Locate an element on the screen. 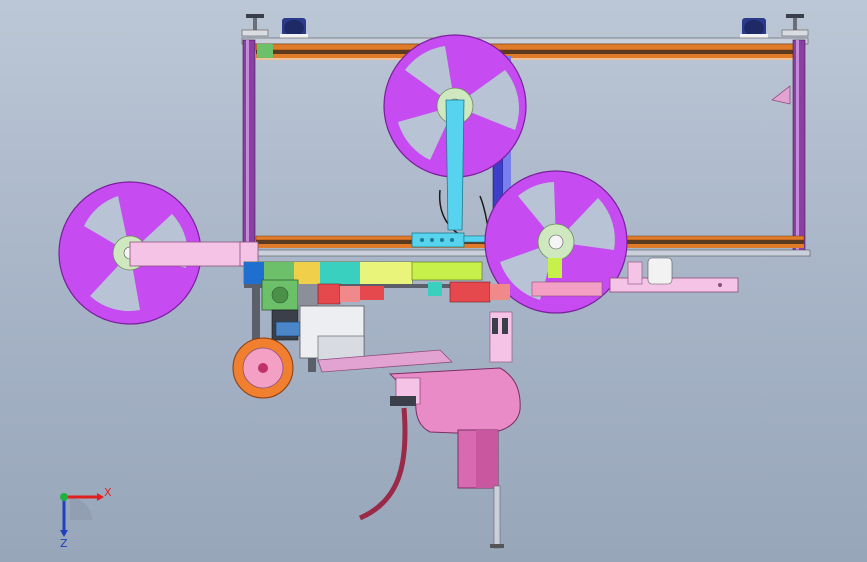 This screenshot has height=562, width=867. y-axis-dot is located at coordinates (64, 497).